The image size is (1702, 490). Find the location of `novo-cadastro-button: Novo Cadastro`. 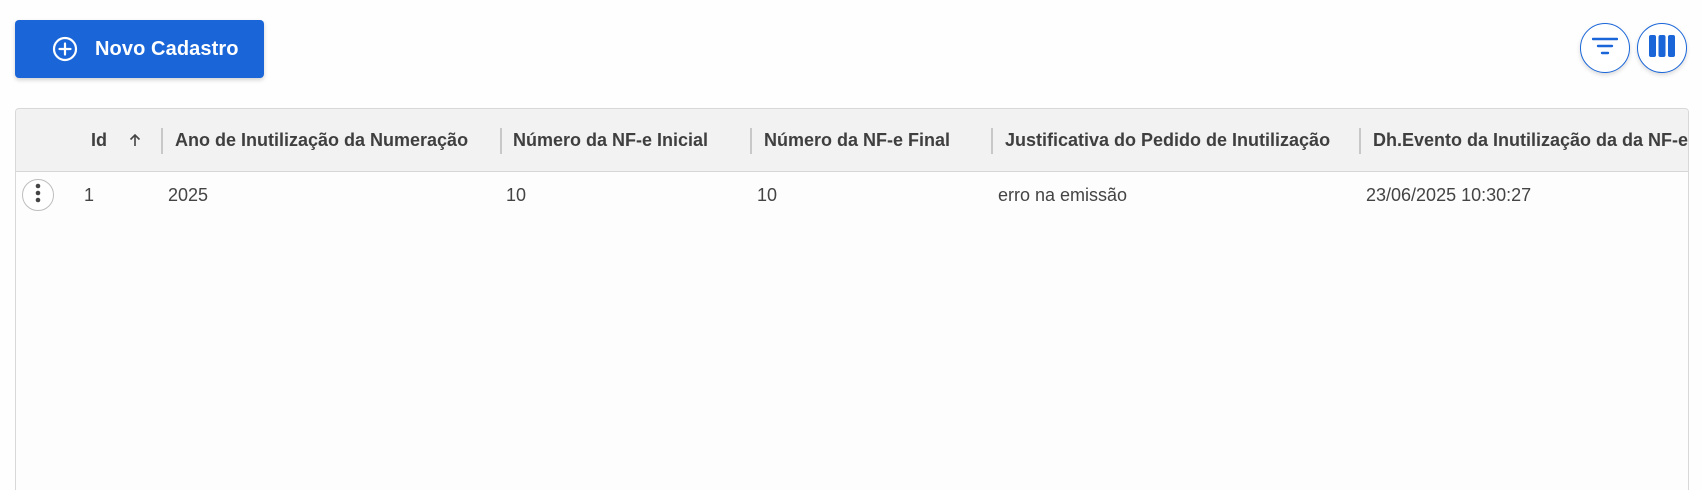

novo-cadastro-button: Novo Cadastro is located at coordinates (139, 49).